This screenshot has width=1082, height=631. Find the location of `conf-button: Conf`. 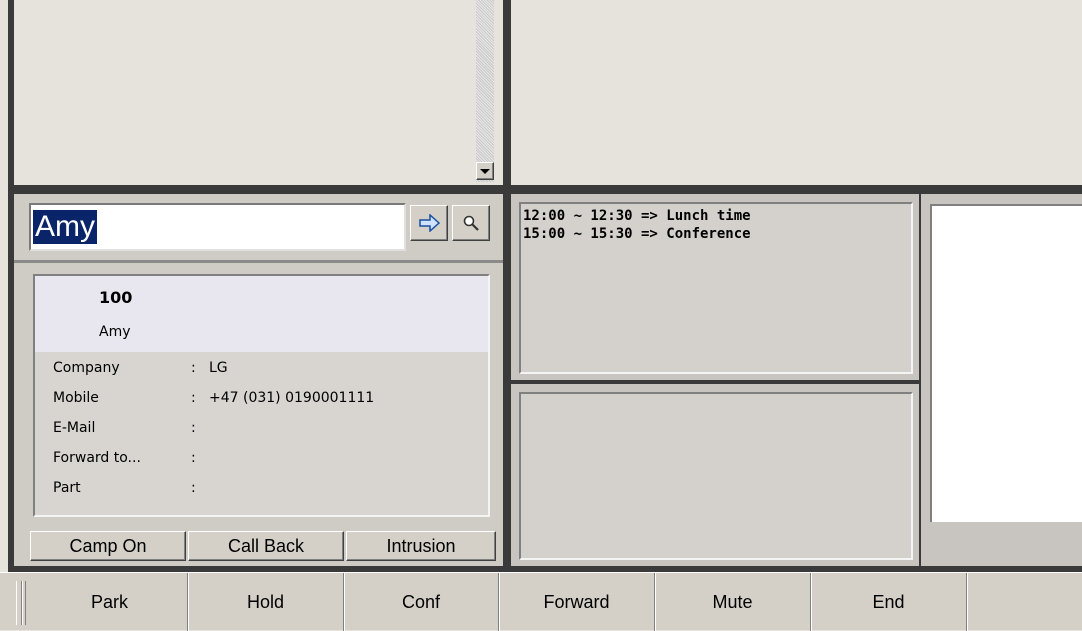

conf-button: Conf is located at coordinates (421, 602).